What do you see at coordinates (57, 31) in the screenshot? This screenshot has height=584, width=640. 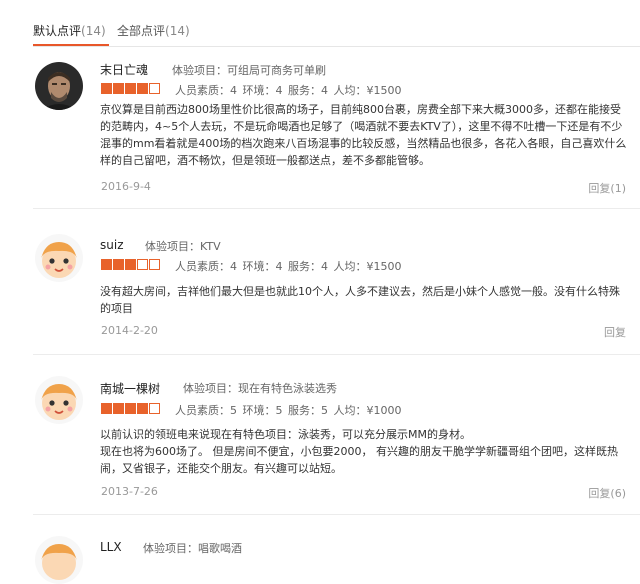 I see `tab-label: 默认点评` at bounding box center [57, 31].